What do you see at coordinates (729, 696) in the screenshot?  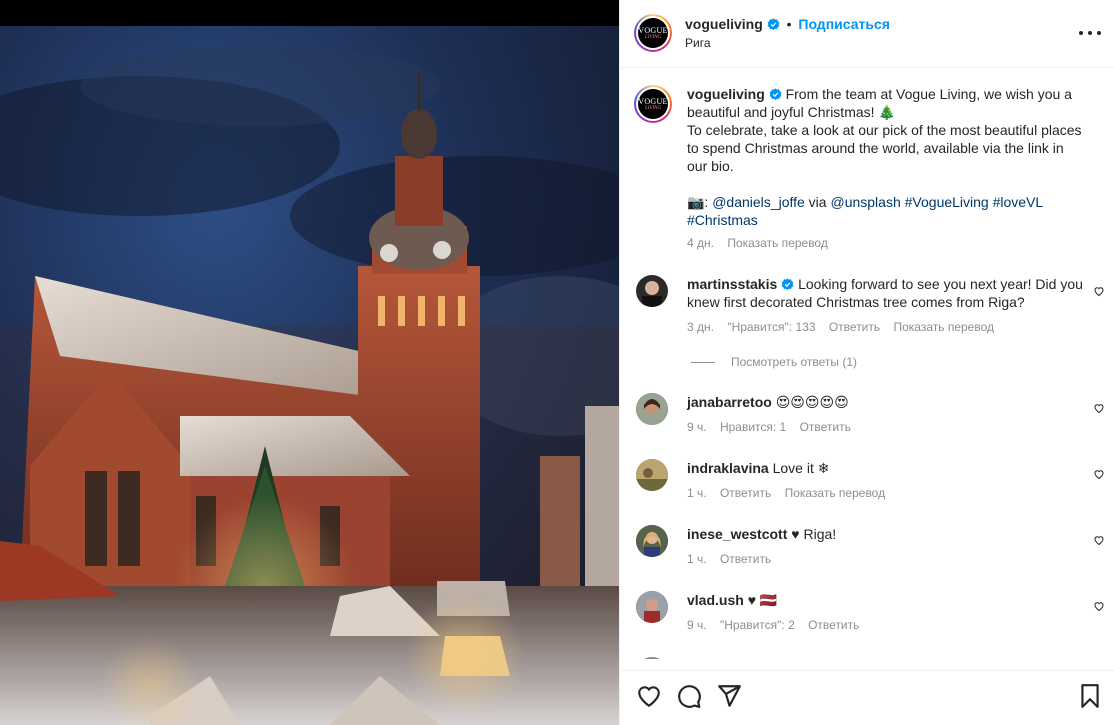 I see `share-icon` at bounding box center [729, 696].